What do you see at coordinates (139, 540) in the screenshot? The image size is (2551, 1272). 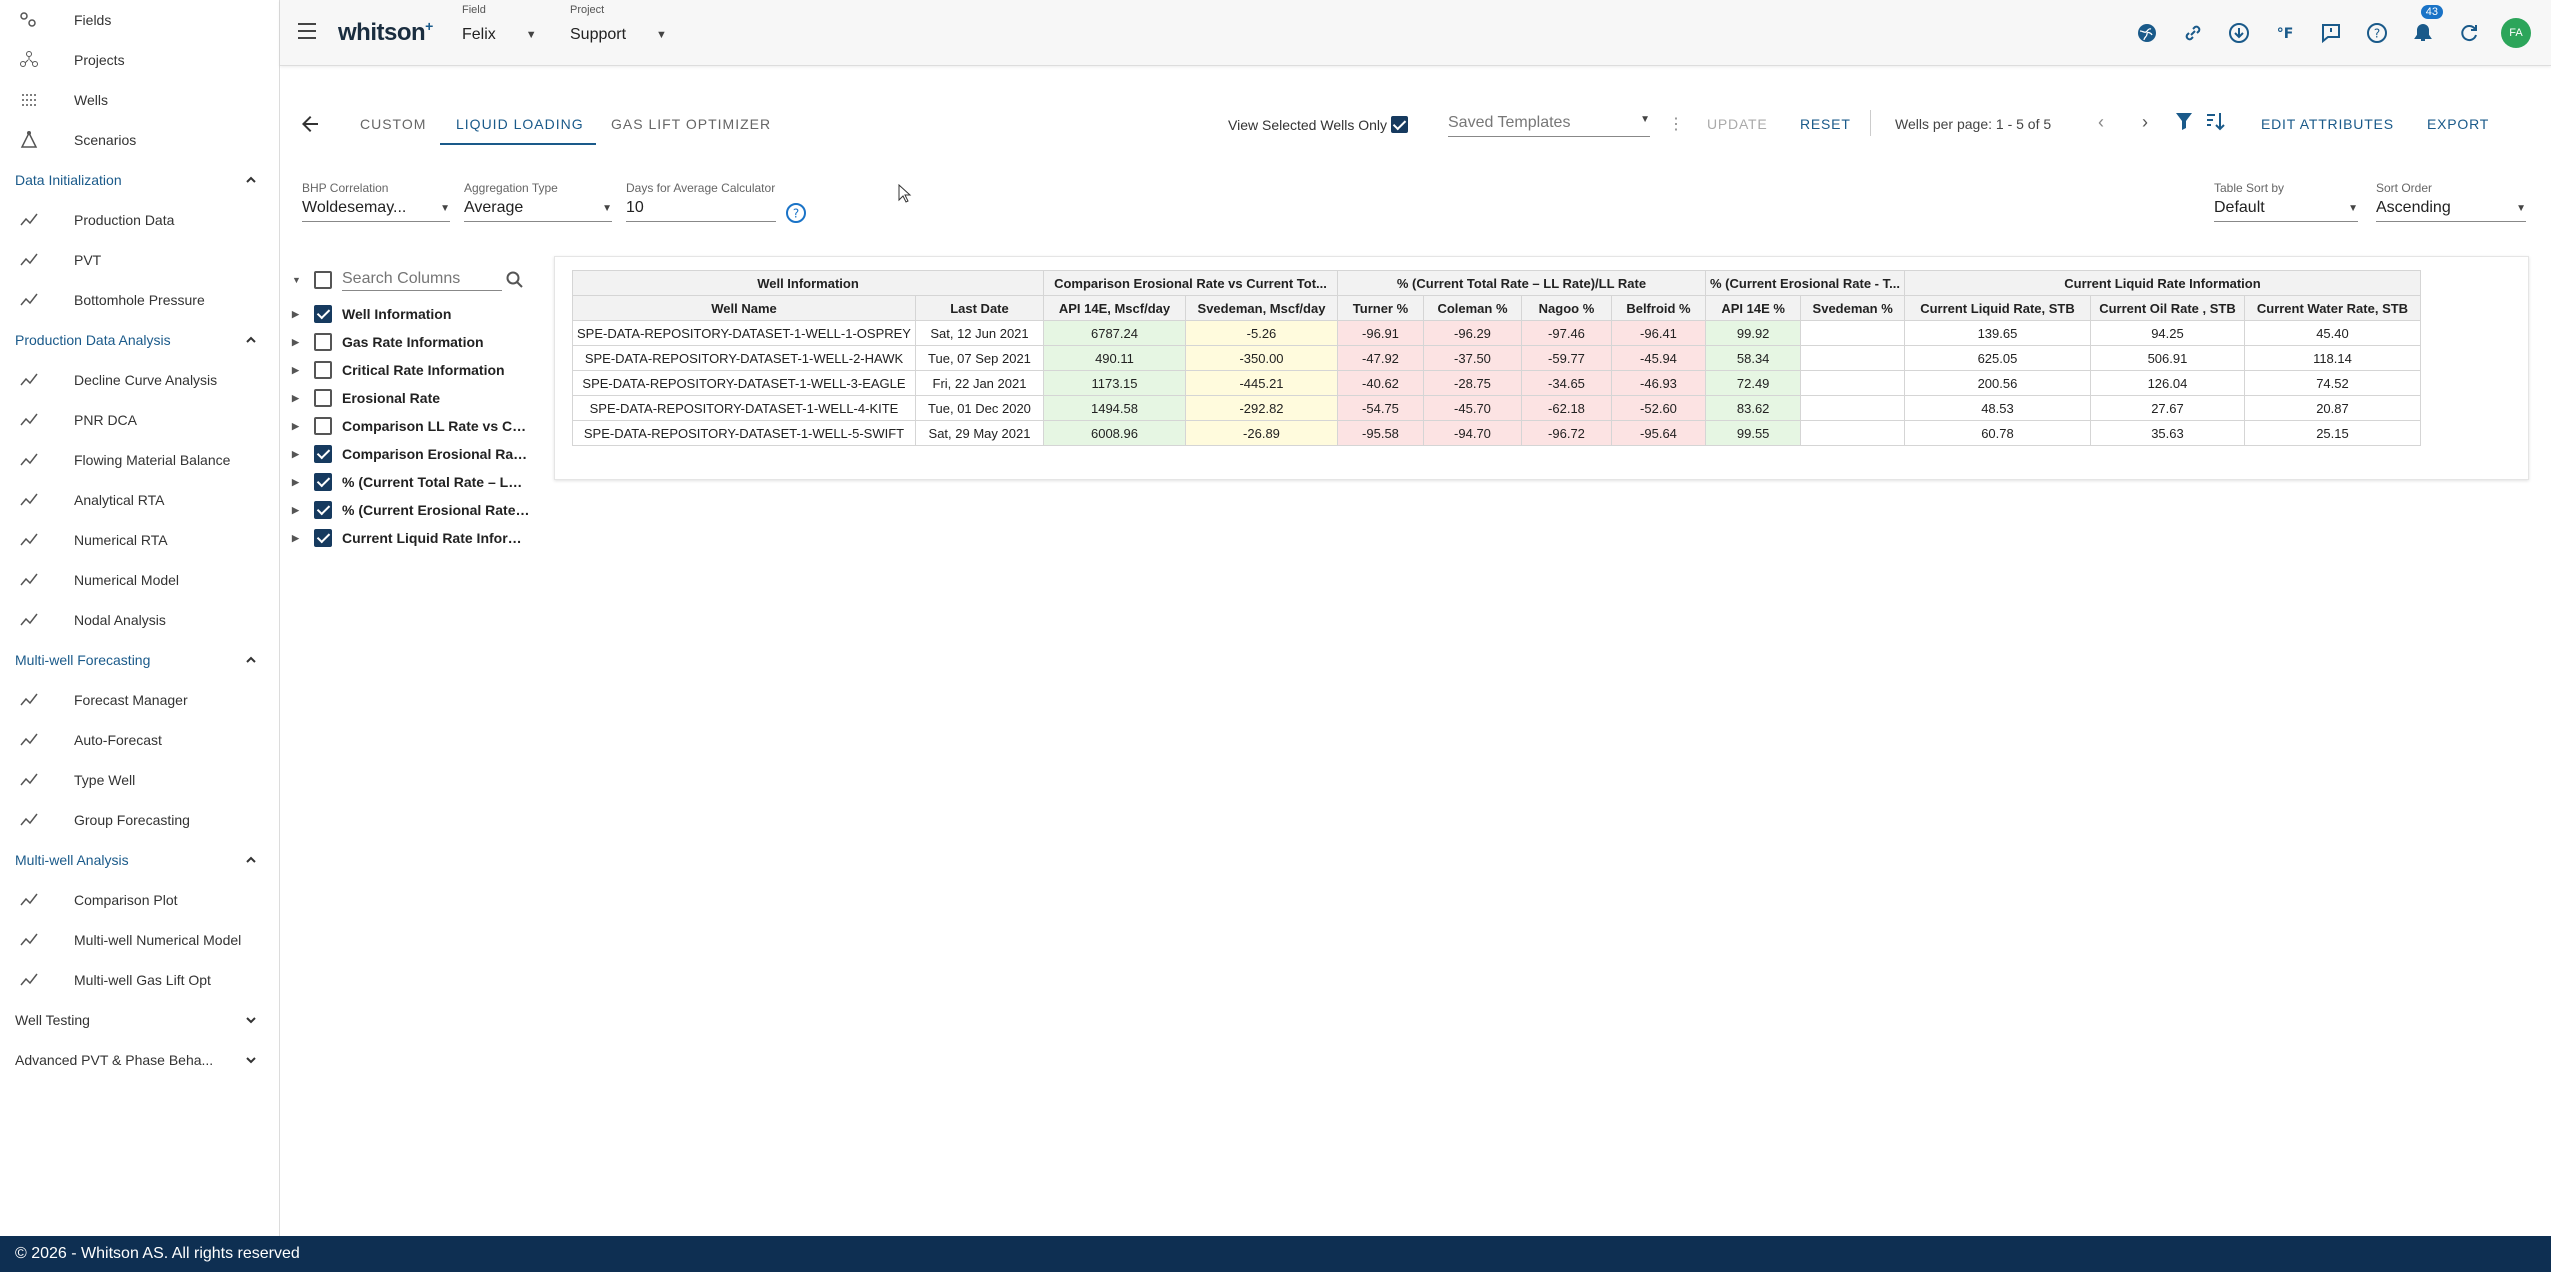 I see `sidebar-item-numerical-rta: Numerical RTA` at bounding box center [139, 540].